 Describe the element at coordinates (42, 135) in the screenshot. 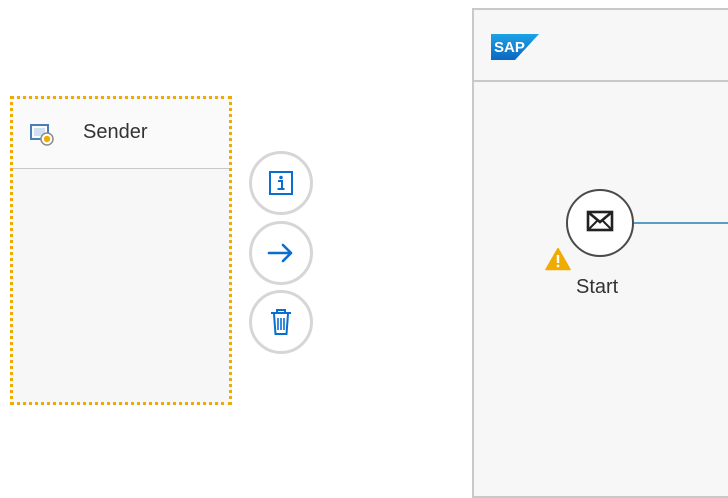

I see `sender-system-icon` at that location.